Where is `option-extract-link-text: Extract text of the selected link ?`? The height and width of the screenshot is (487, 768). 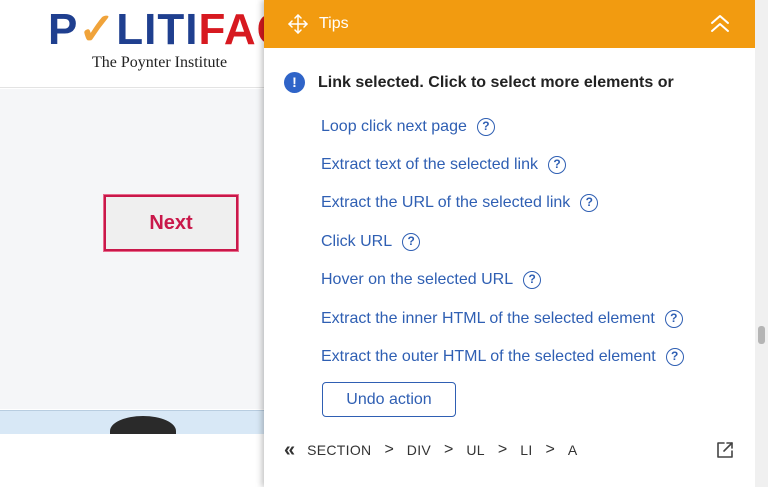
option-extract-link-text: Extract text of the selected link ? is located at coordinates (443, 165).